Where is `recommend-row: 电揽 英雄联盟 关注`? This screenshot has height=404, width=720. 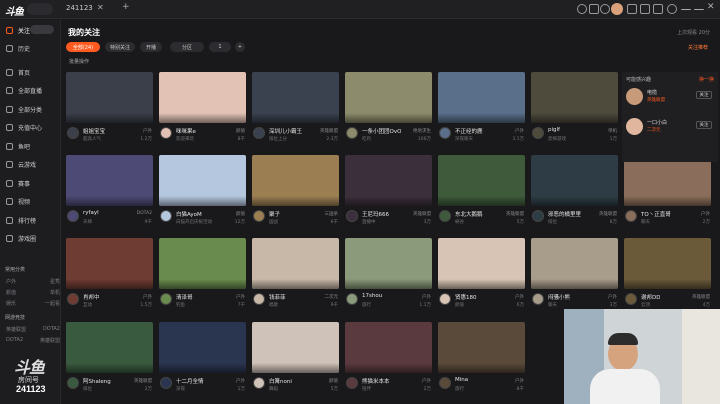
recommend-row: 电揽 英雄联盟 关注 is located at coordinates (670, 101).